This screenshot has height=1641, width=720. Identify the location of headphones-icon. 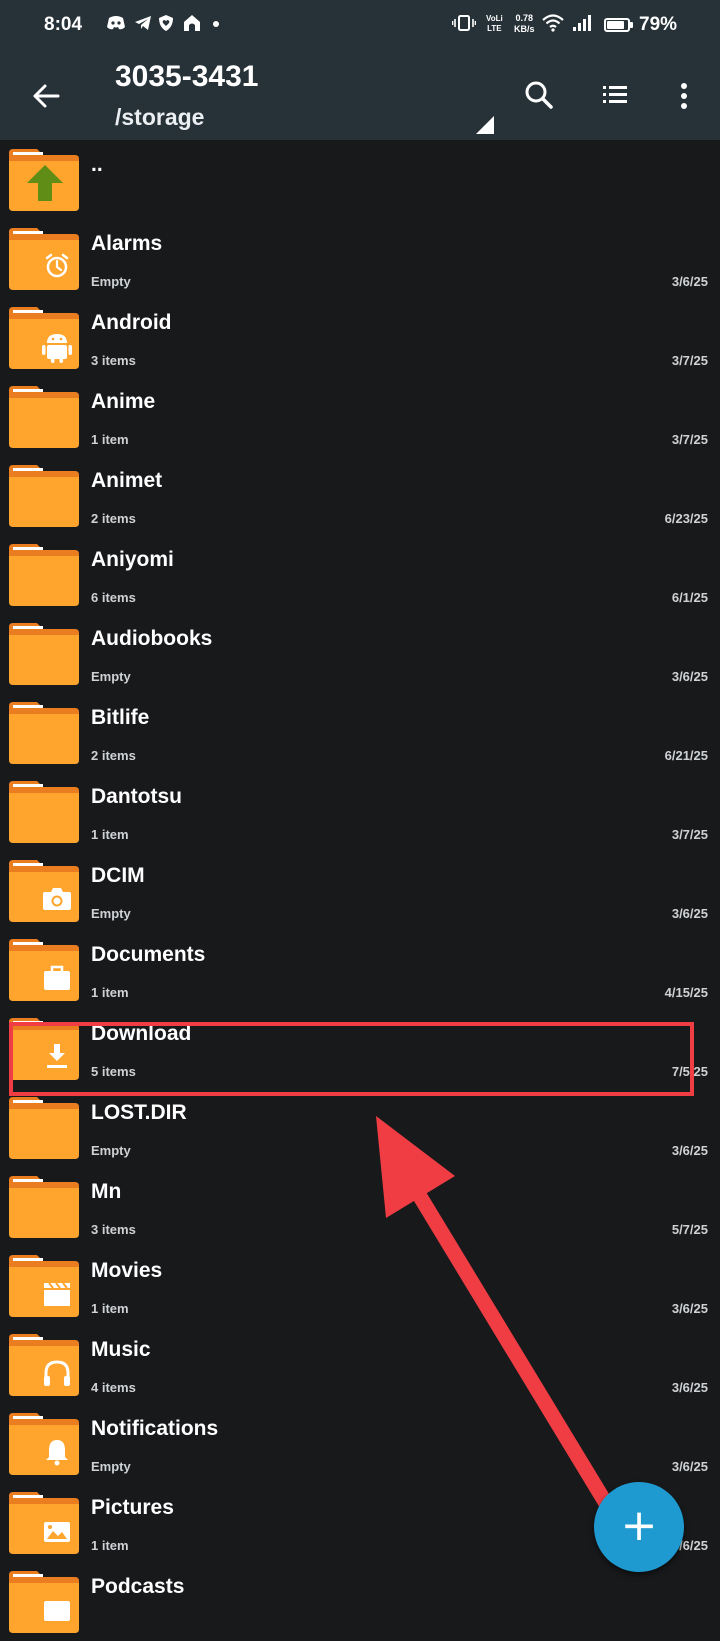
(44, 1365).